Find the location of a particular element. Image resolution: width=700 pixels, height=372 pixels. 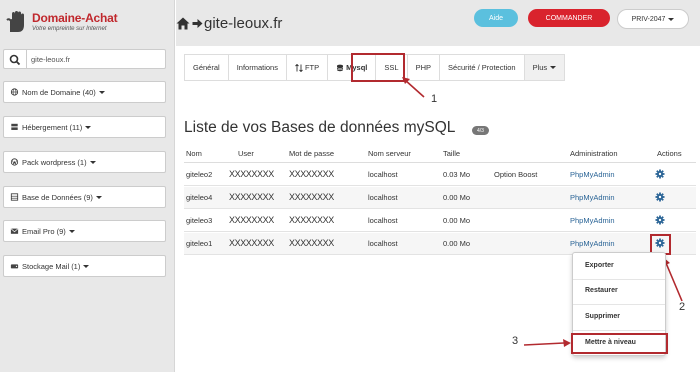

page-title: gite-leoux.fr is located at coordinates (243, 23).